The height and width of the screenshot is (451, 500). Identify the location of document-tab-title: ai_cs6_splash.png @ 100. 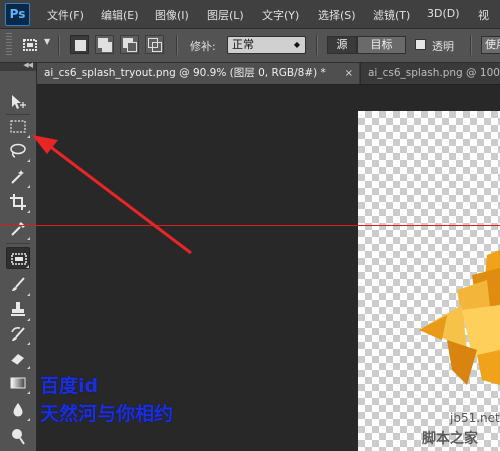
(434, 73).